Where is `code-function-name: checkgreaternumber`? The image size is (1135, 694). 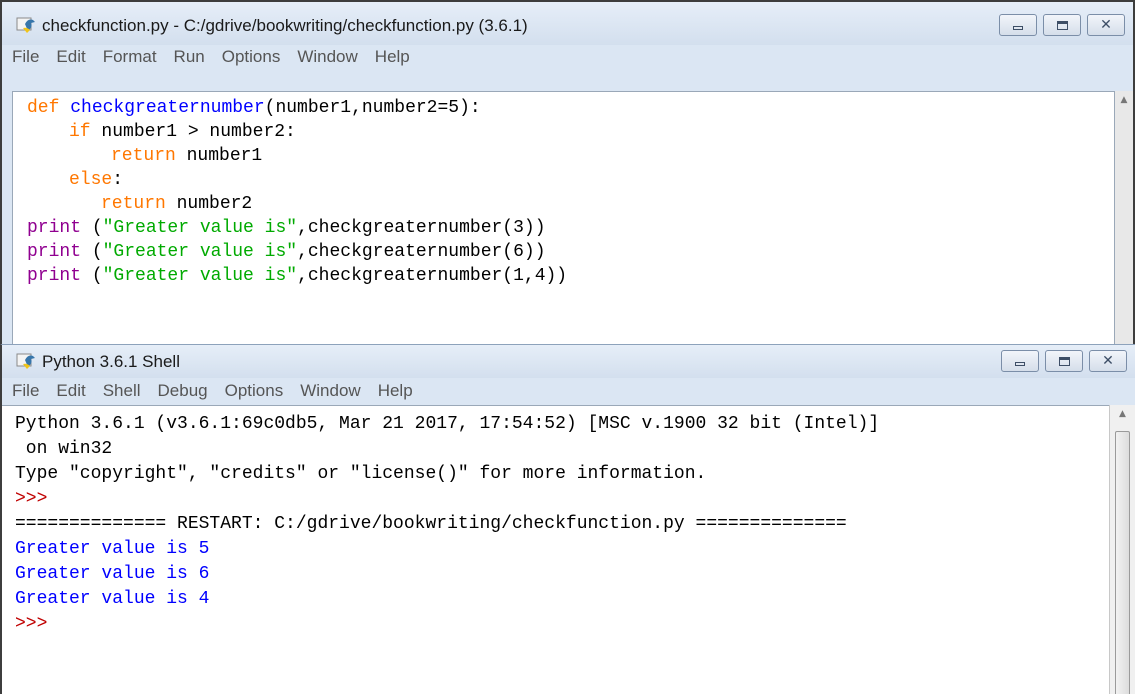 code-function-name: checkgreaternumber is located at coordinates (167, 108).